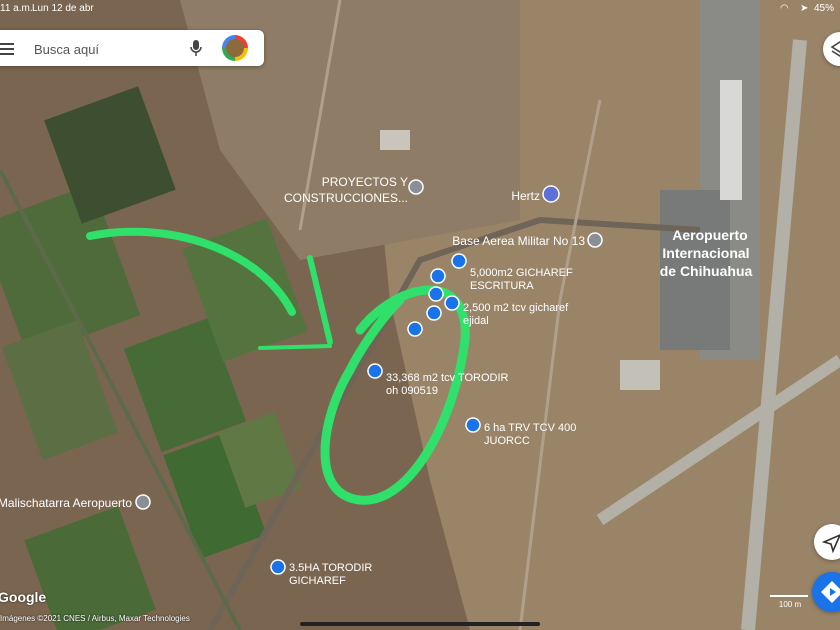  I want to click on pin-label: 6 ha TRV TCV 400, so click(530, 428).